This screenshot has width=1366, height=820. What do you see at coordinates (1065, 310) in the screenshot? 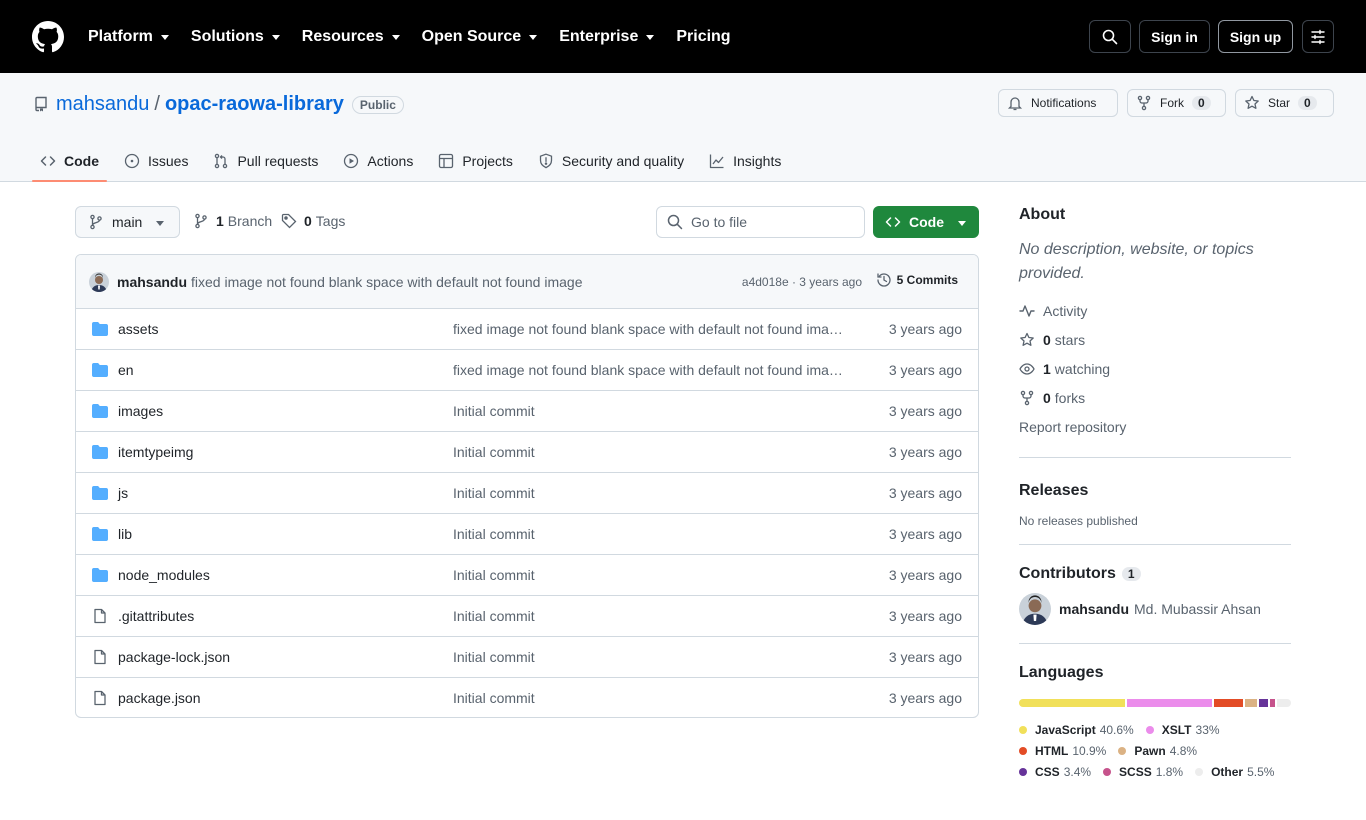
I see `activity-label: Activity` at bounding box center [1065, 310].